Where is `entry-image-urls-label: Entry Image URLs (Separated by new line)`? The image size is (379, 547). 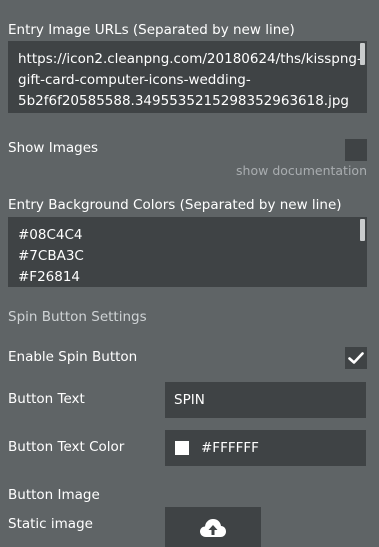
entry-image-urls-label: Entry Image URLs (Separated by new line) is located at coordinates (151, 30).